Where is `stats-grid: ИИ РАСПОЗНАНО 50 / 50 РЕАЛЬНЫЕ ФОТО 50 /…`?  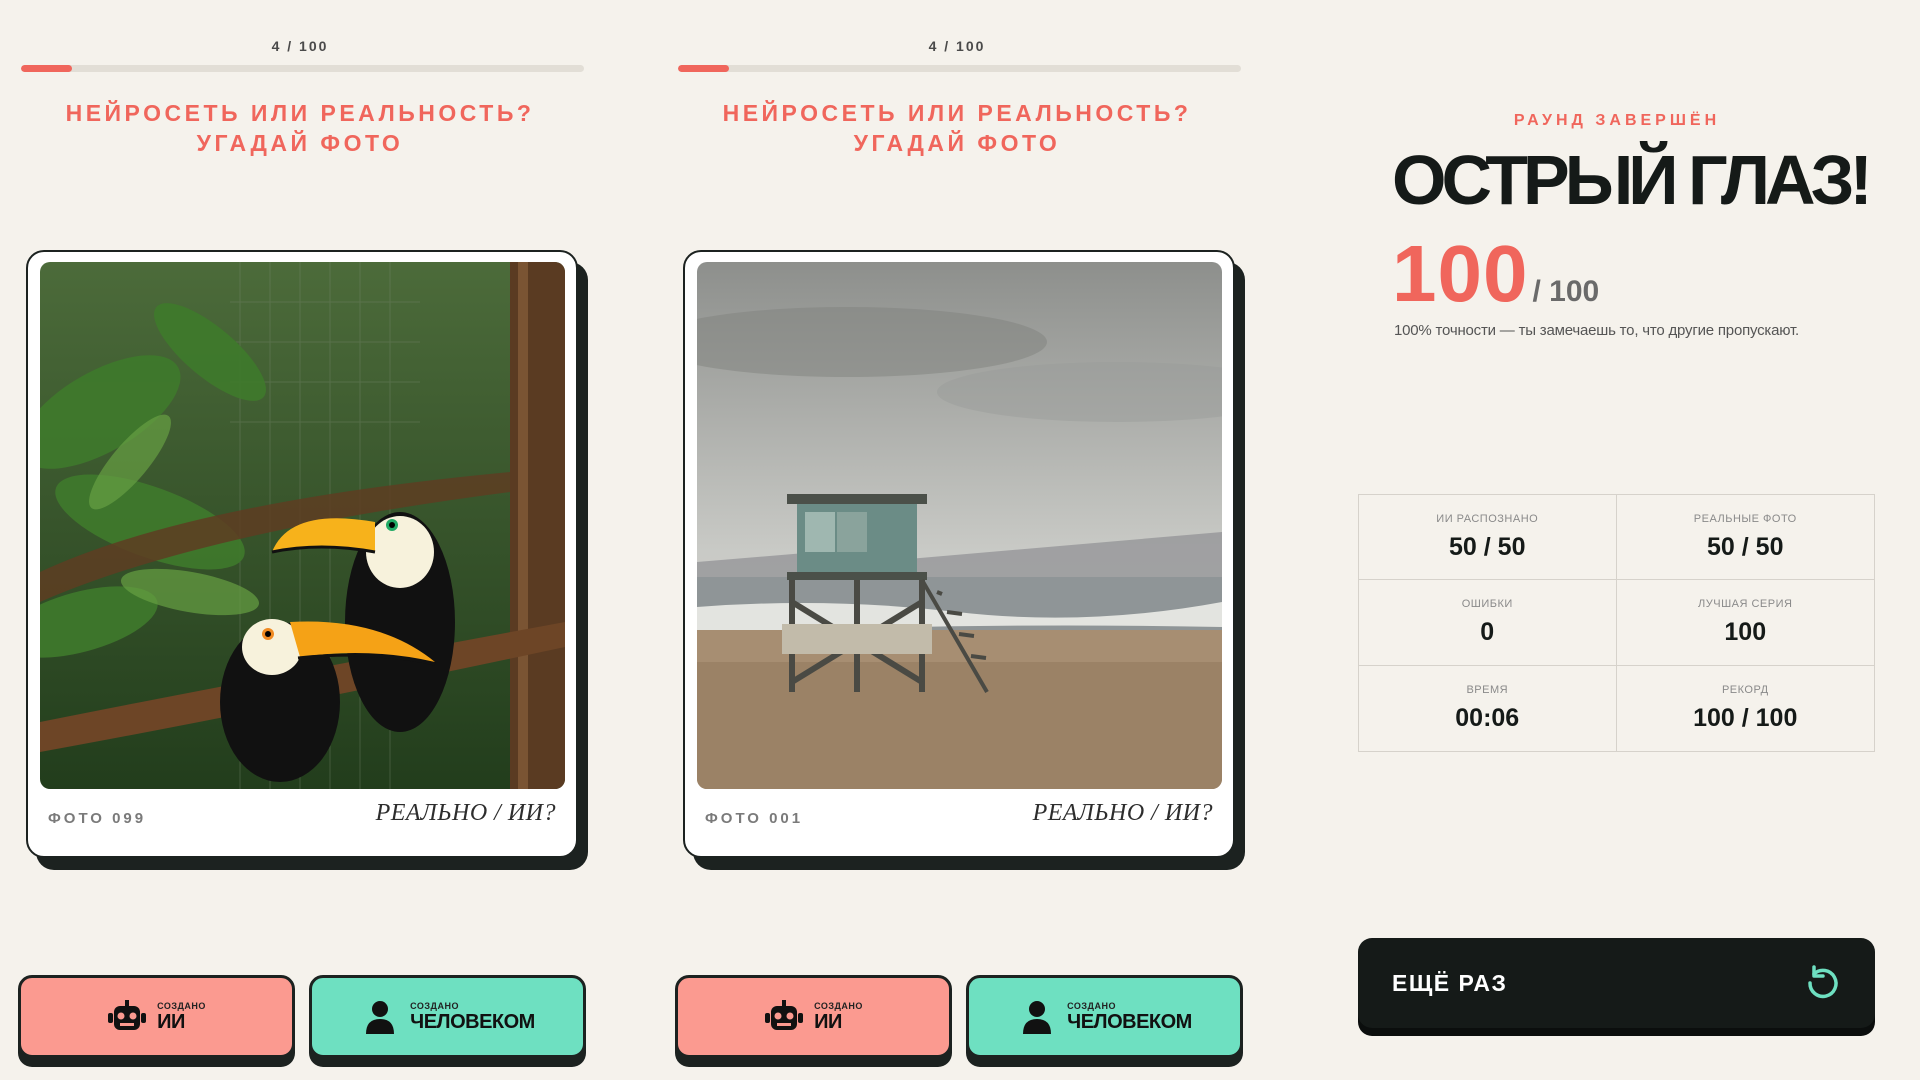 stats-grid: ИИ РАСПОЗНАНО 50 / 50 РЕАЛЬНЫЕ ФОТО 50 /… is located at coordinates (1616, 623).